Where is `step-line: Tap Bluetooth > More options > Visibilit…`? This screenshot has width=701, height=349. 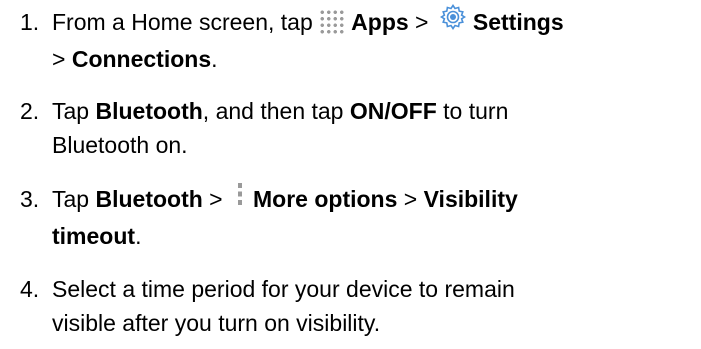 step-line: Tap Bluetooth > More options > Visibilit… is located at coordinates (371, 200).